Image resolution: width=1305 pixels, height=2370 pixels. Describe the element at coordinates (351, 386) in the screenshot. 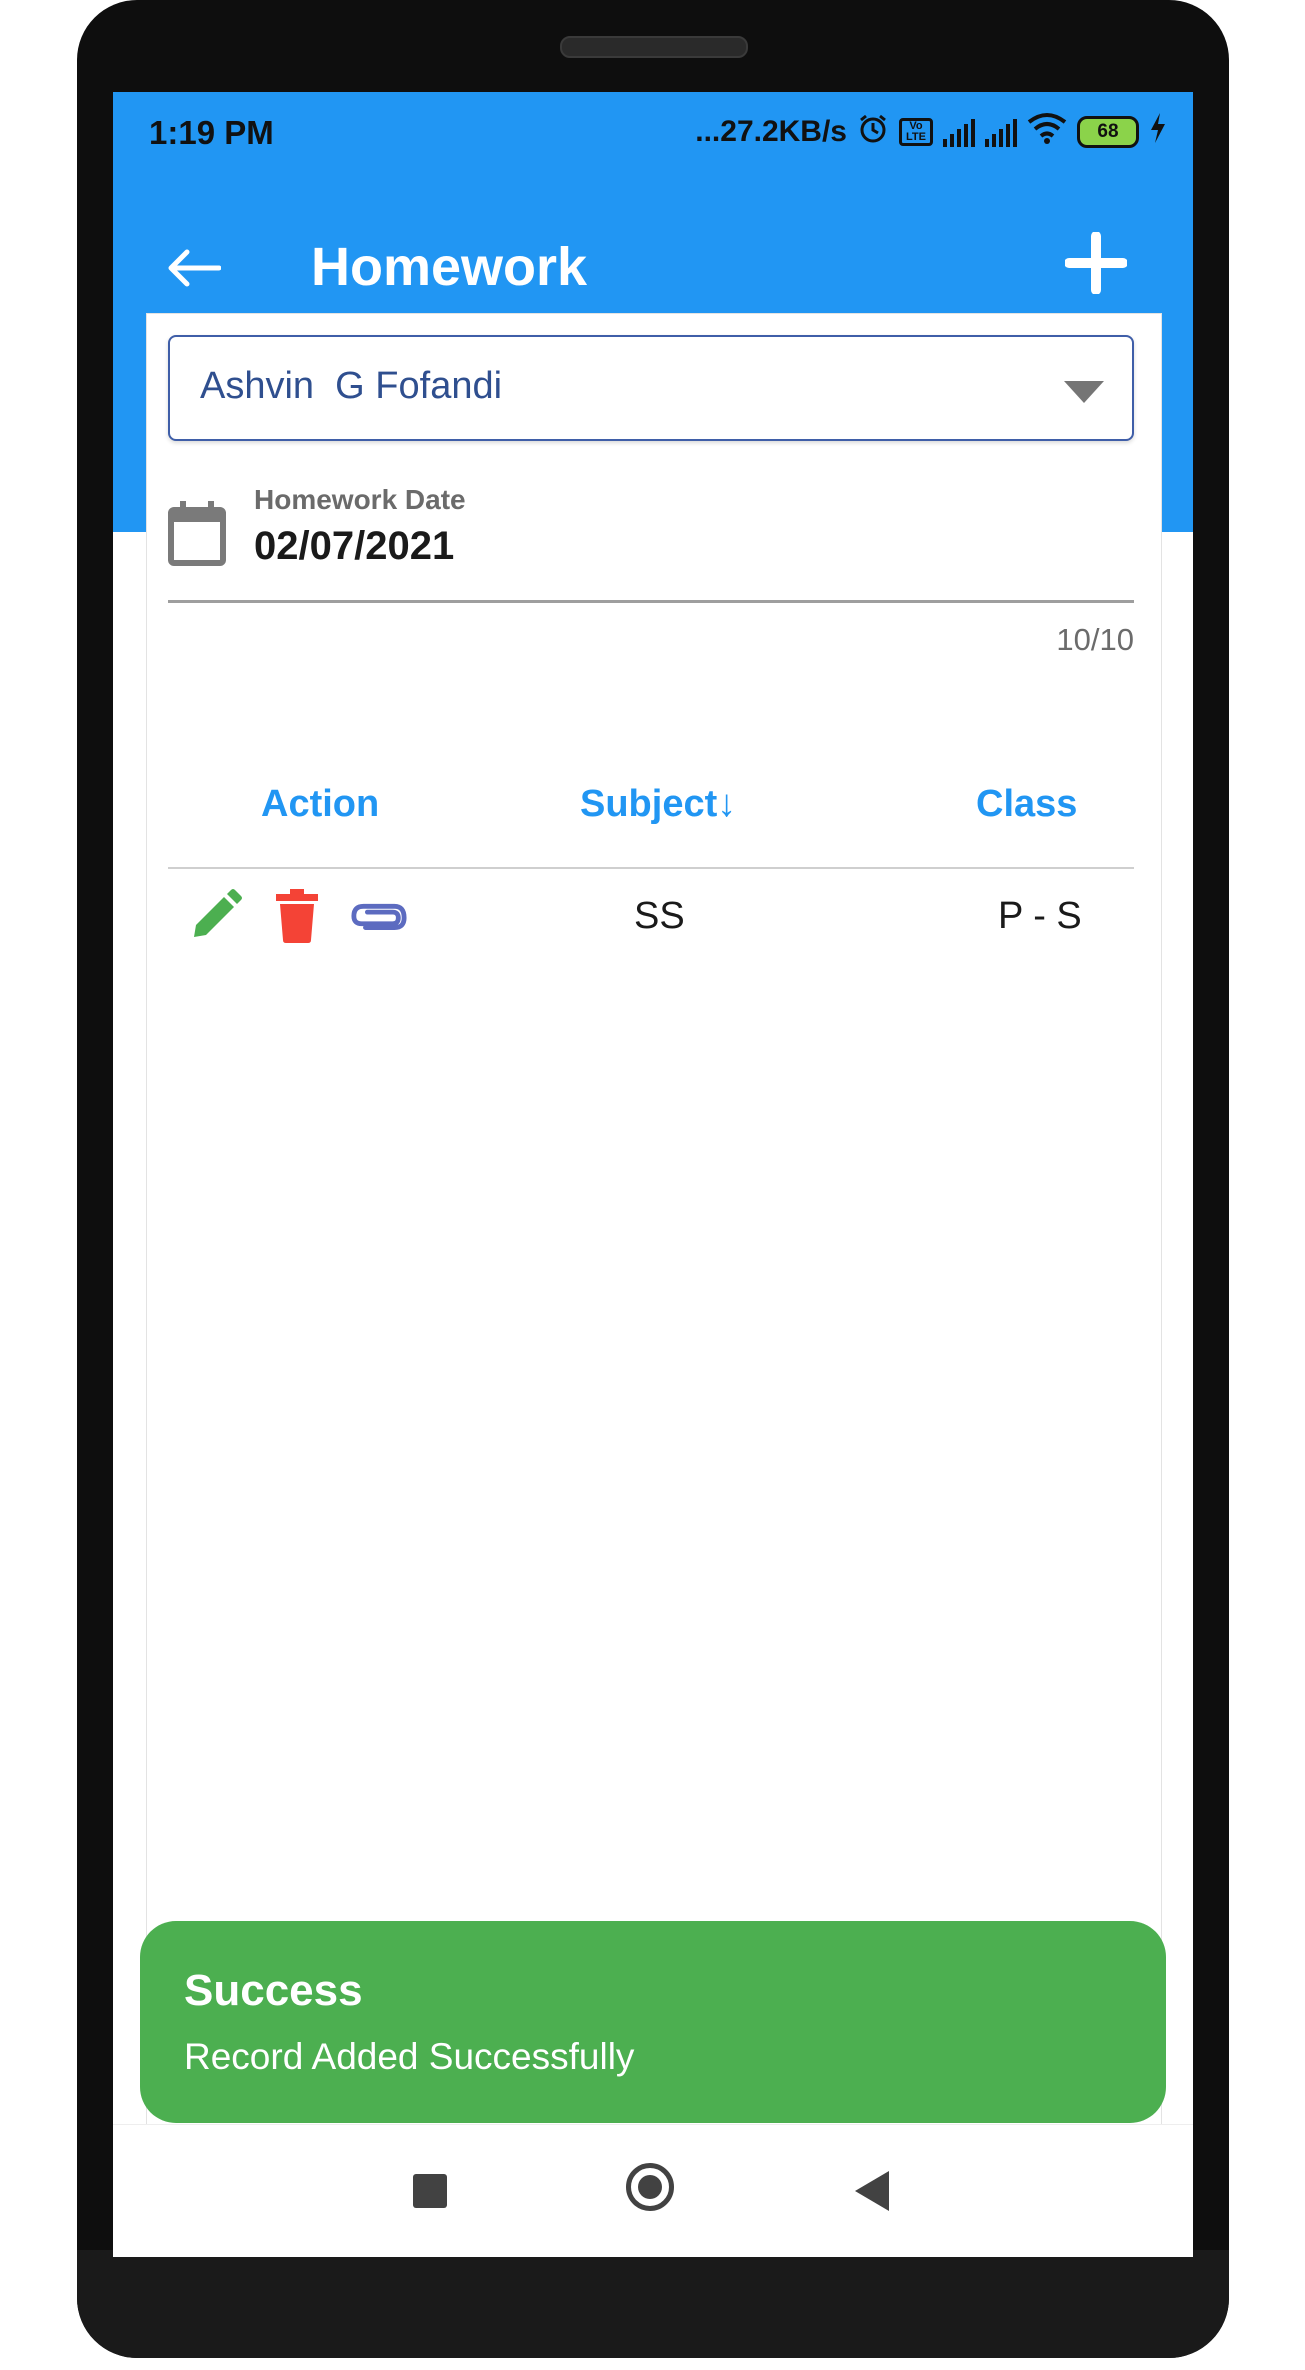

I see `student-select-value: Ashvin G Fofandi` at that location.